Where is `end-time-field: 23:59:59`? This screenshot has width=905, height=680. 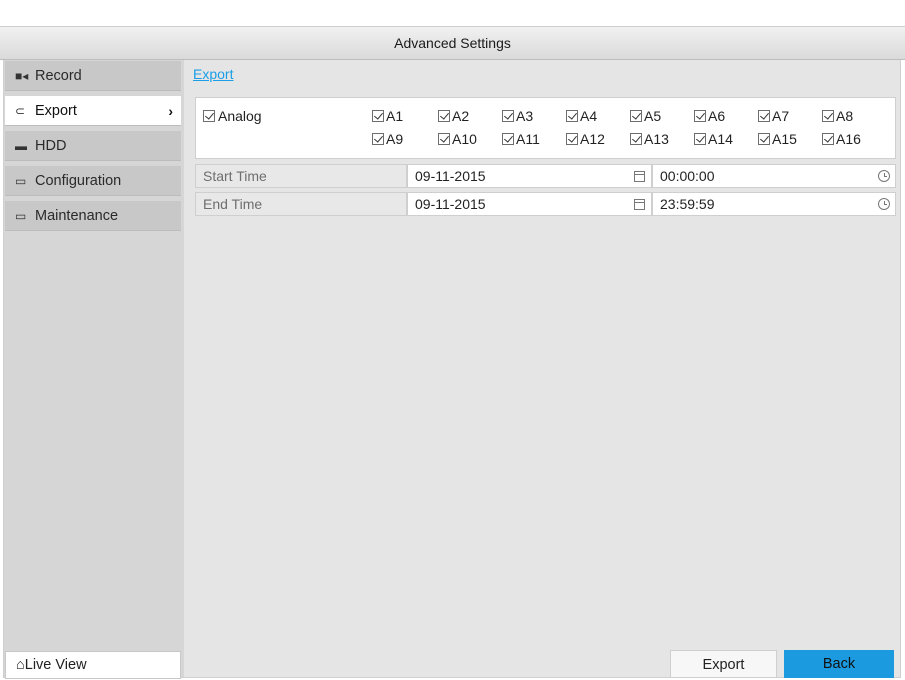
end-time-field: 23:59:59 is located at coordinates (774, 204).